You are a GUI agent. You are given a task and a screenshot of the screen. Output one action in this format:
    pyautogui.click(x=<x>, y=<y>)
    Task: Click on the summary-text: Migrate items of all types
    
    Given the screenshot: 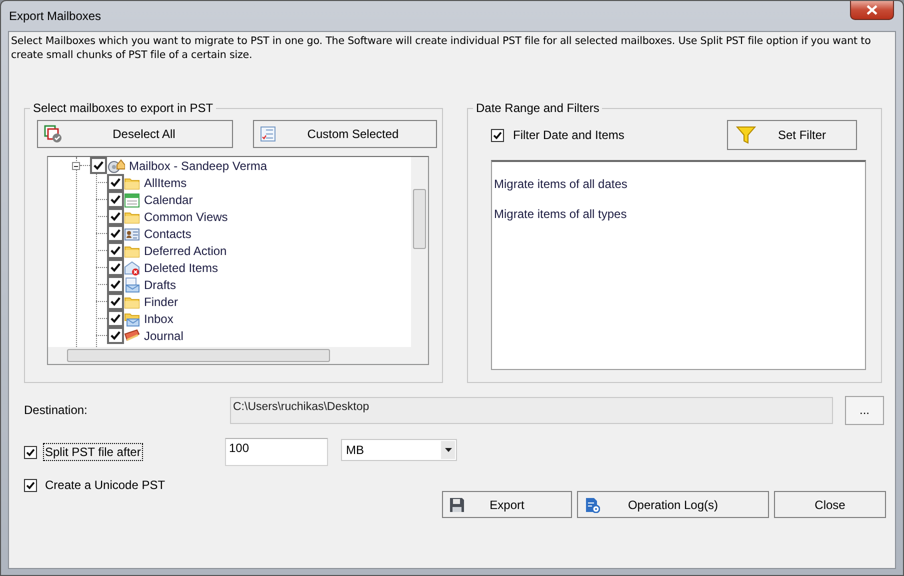 What is the action you would take?
    pyautogui.click(x=560, y=214)
    